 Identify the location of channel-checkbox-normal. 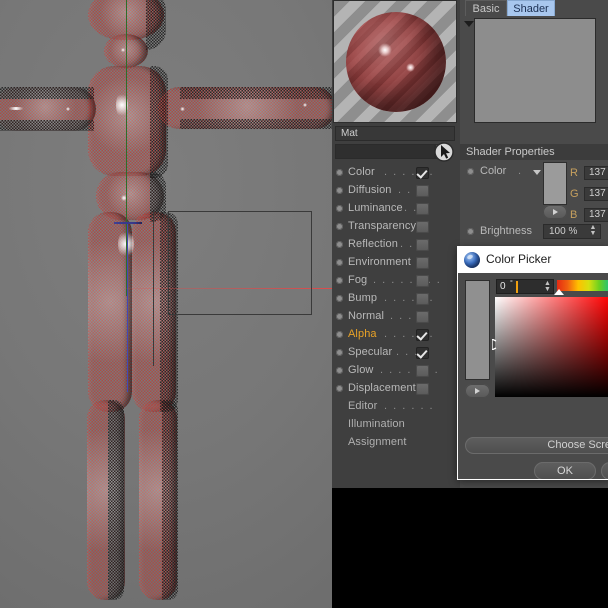
(422, 317).